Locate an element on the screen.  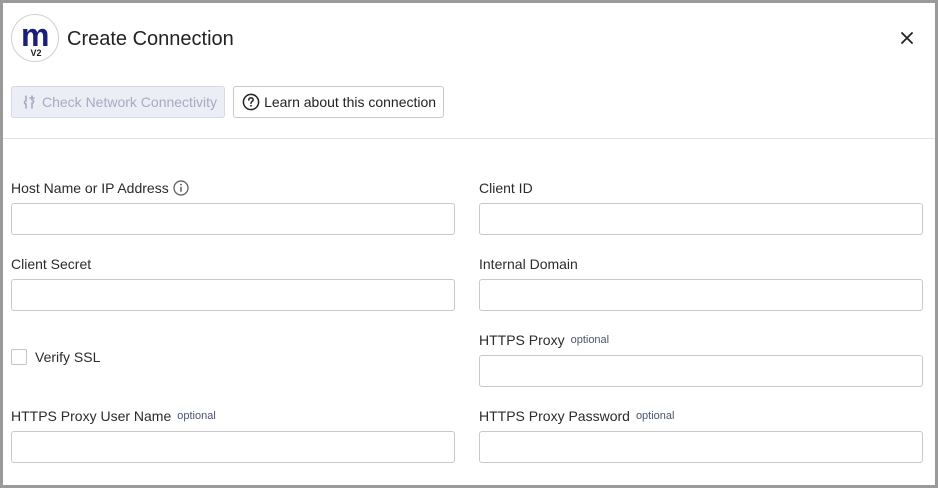
https-proxy-label: HTTPS Proxy is located at coordinates (522, 340).